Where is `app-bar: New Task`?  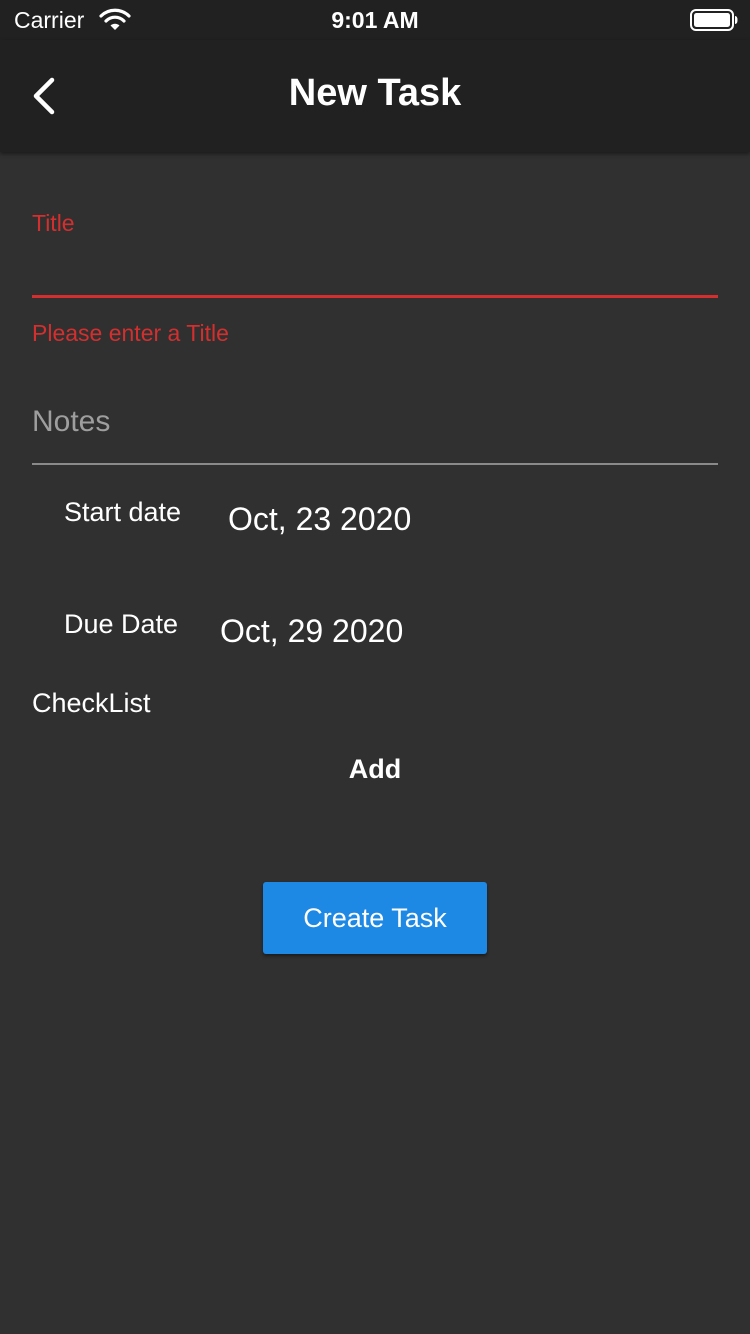
app-bar: New Task is located at coordinates (375, 96).